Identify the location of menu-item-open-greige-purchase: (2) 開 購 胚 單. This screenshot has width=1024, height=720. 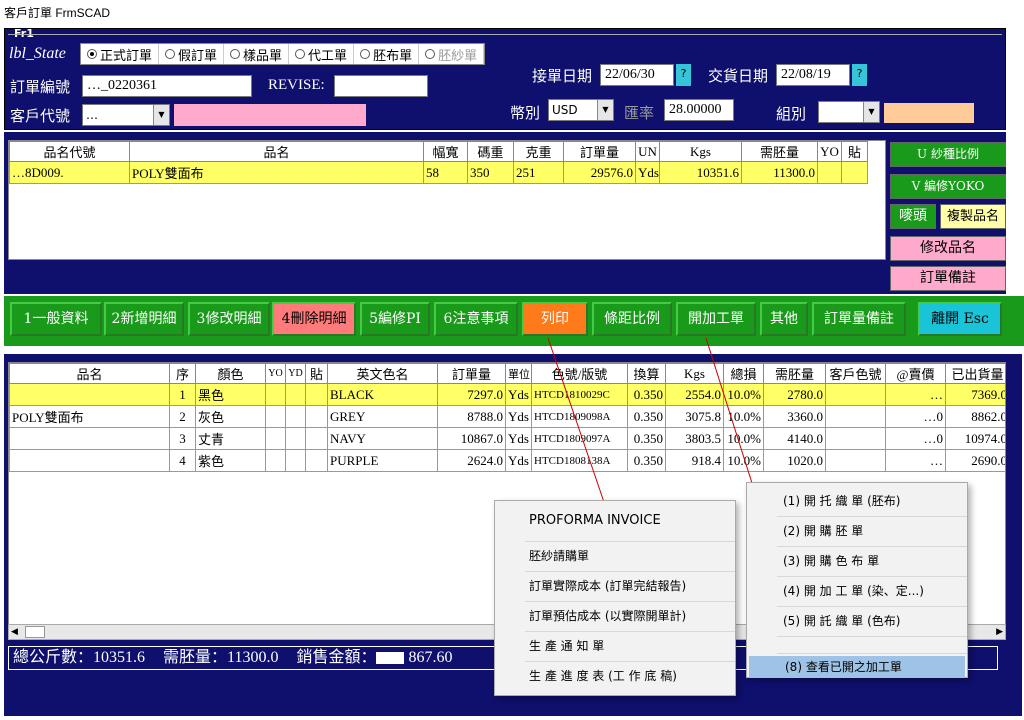
(857, 531).